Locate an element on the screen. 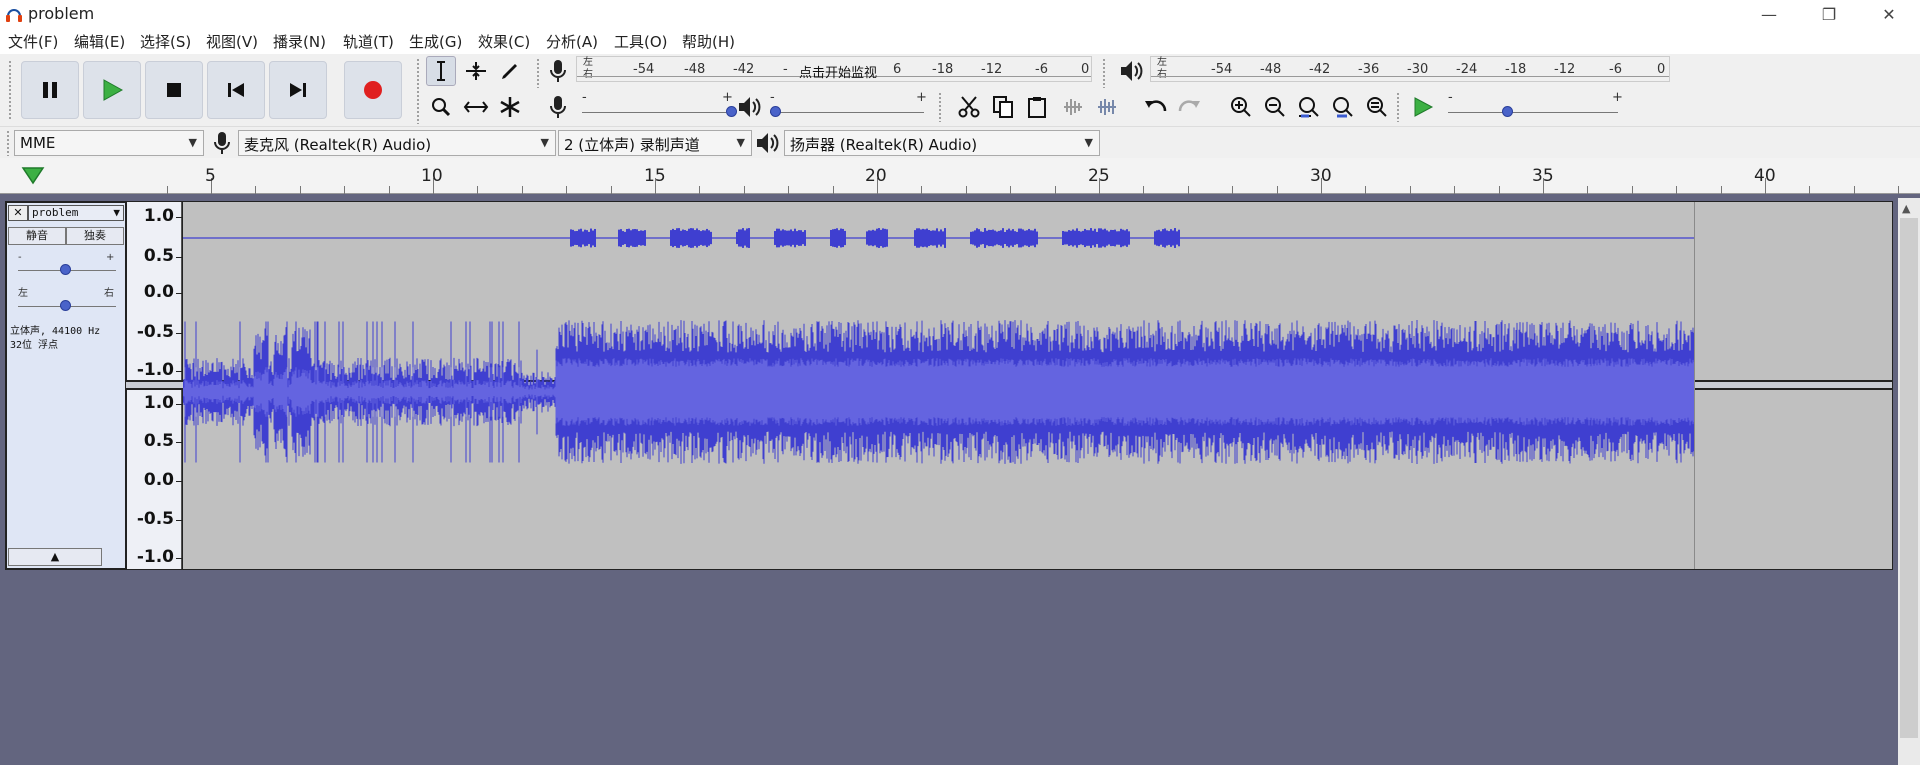  record-button is located at coordinates (373, 90).